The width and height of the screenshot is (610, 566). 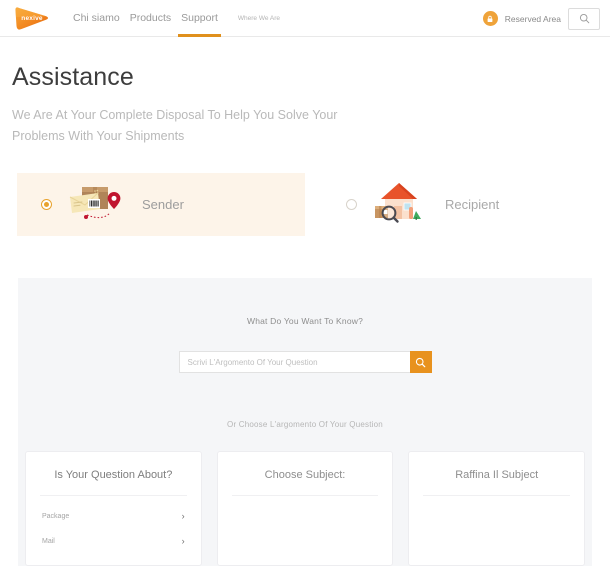 What do you see at coordinates (400, 204) in the screenshot?
I see `house-with-magnifier-illustration` at bounding box center [400, 204].